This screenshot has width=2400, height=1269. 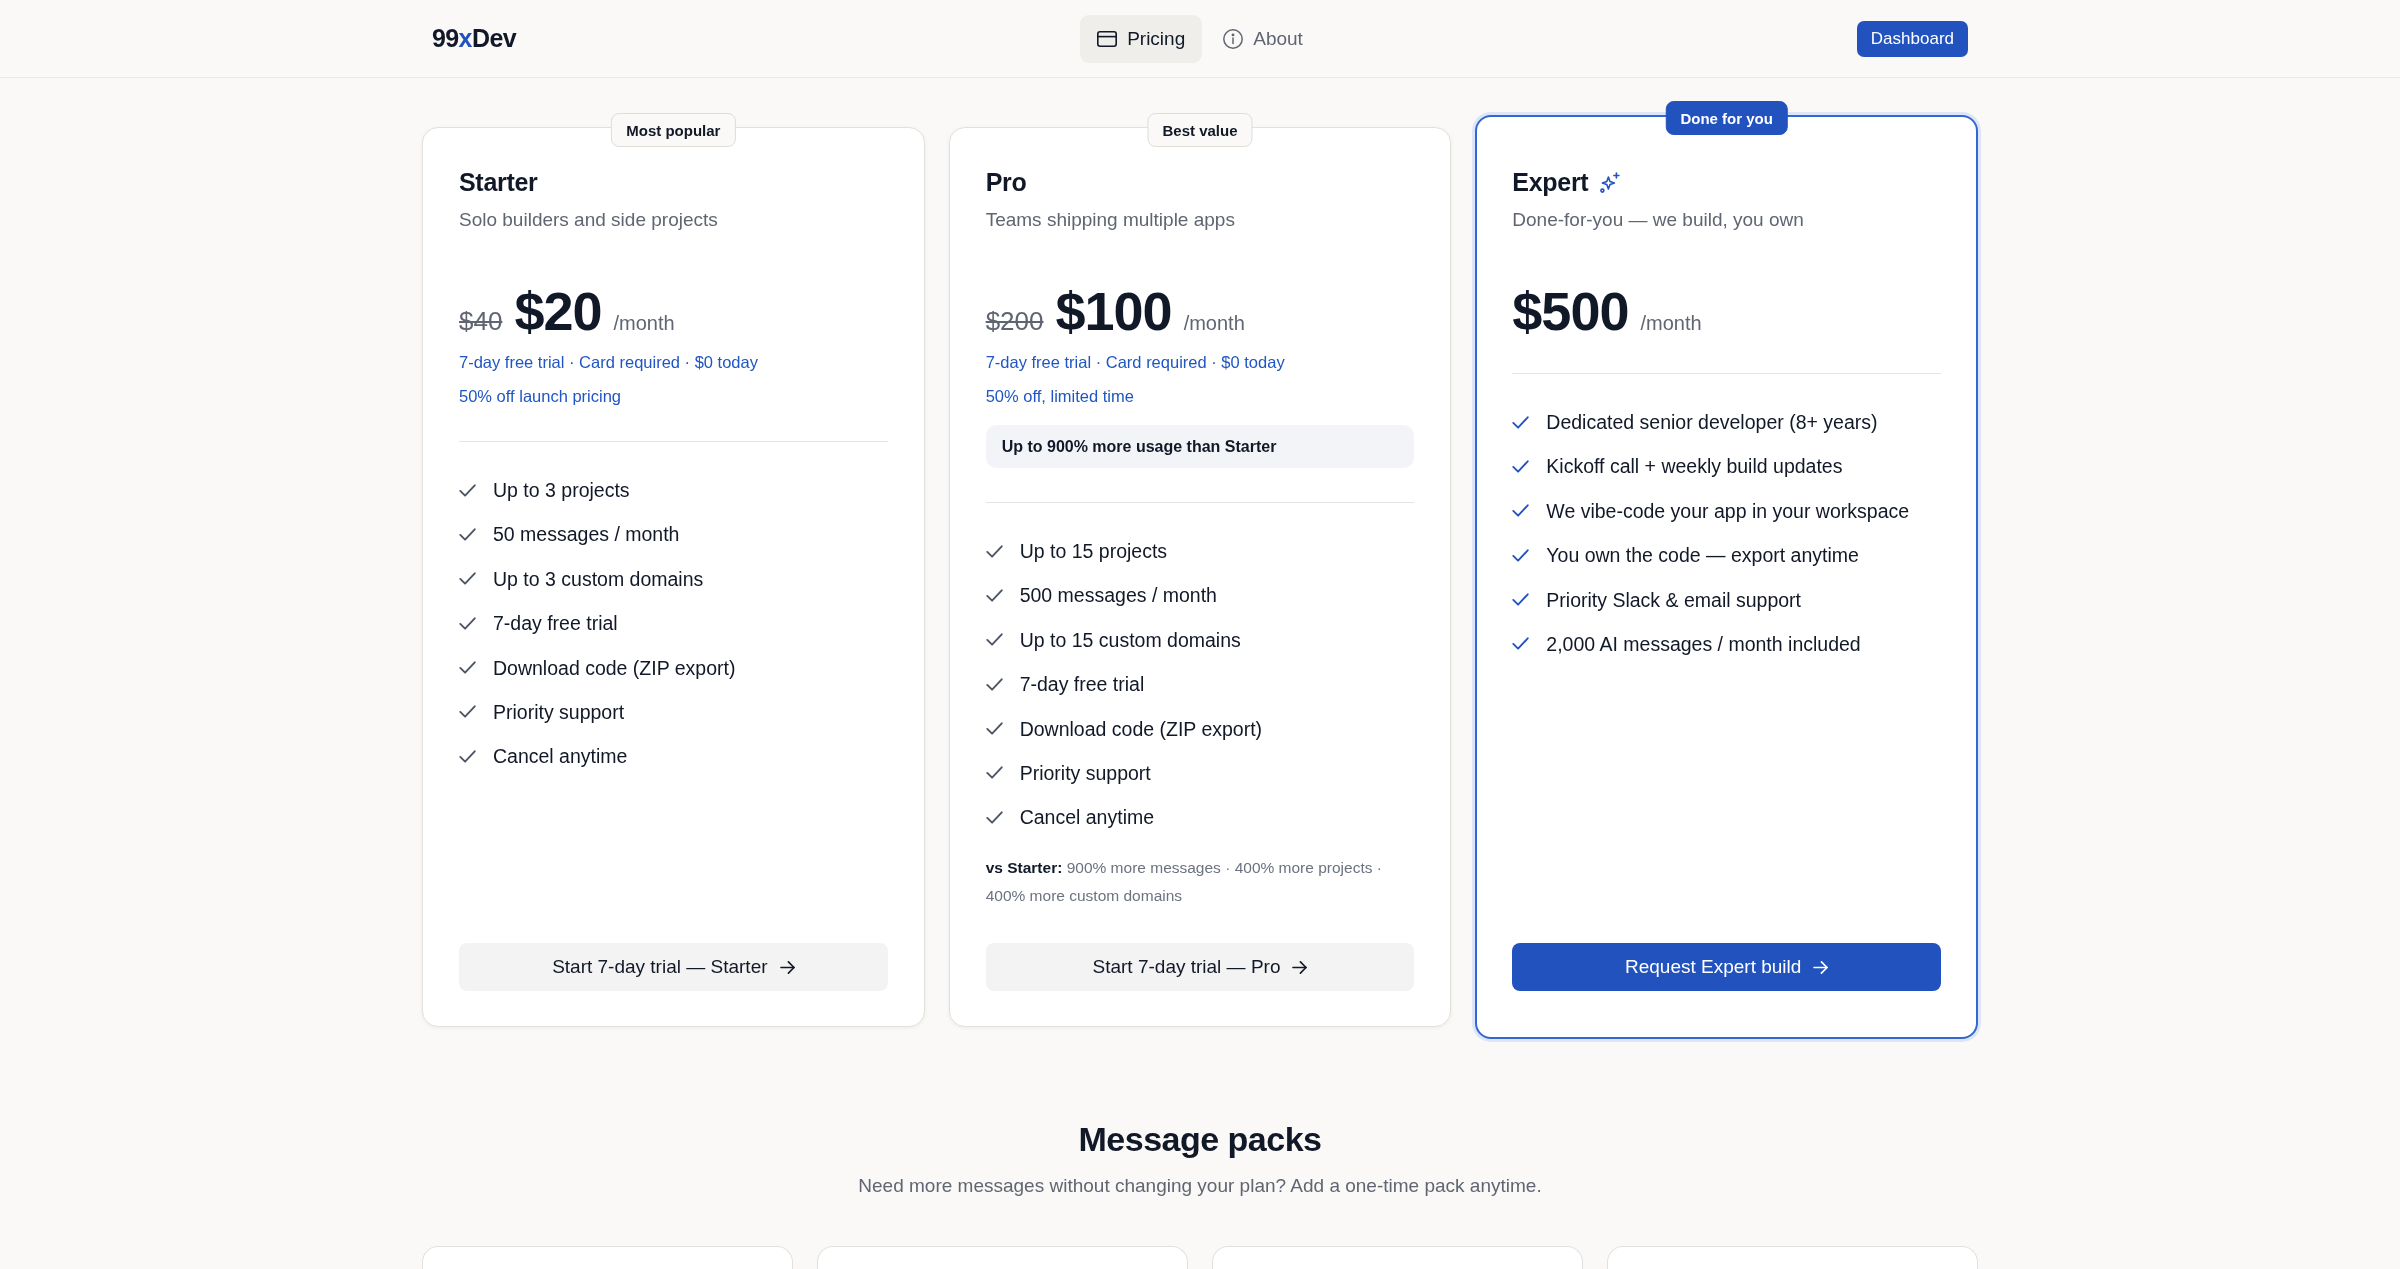 What do you see at coordinates (1107, 38) in the screenshot?
I see `credit-card-icon` at bounding box center [1107, 38].